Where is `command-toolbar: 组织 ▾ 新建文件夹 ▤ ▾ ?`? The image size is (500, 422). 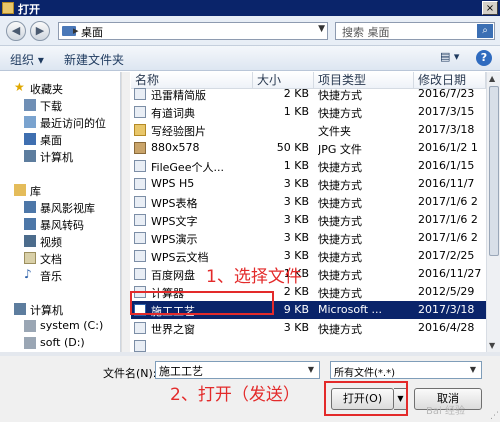 command-toolbar: 组织 ▾ 新建文件夹 ▤ ▾ ? is located at coordinates (250, 58).